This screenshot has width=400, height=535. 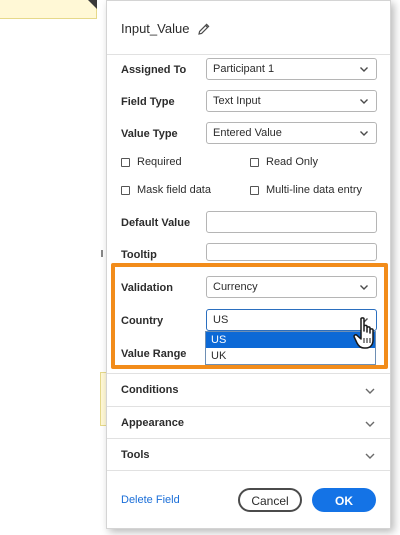 I want to click on delete-field-link: Delete Field, so click(x=150, y=500).